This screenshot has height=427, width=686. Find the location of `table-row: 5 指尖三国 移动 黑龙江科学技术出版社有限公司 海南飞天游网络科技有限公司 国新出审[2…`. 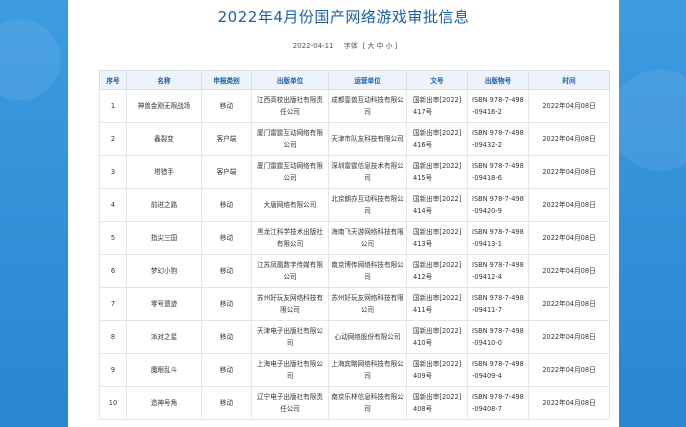

table-row: 5 指尖三国 移动 黑龙江科学技术出版社有限公司 海南飞天游网络科技有限公司 国新出审[2… is located at coordinates (354, 238).